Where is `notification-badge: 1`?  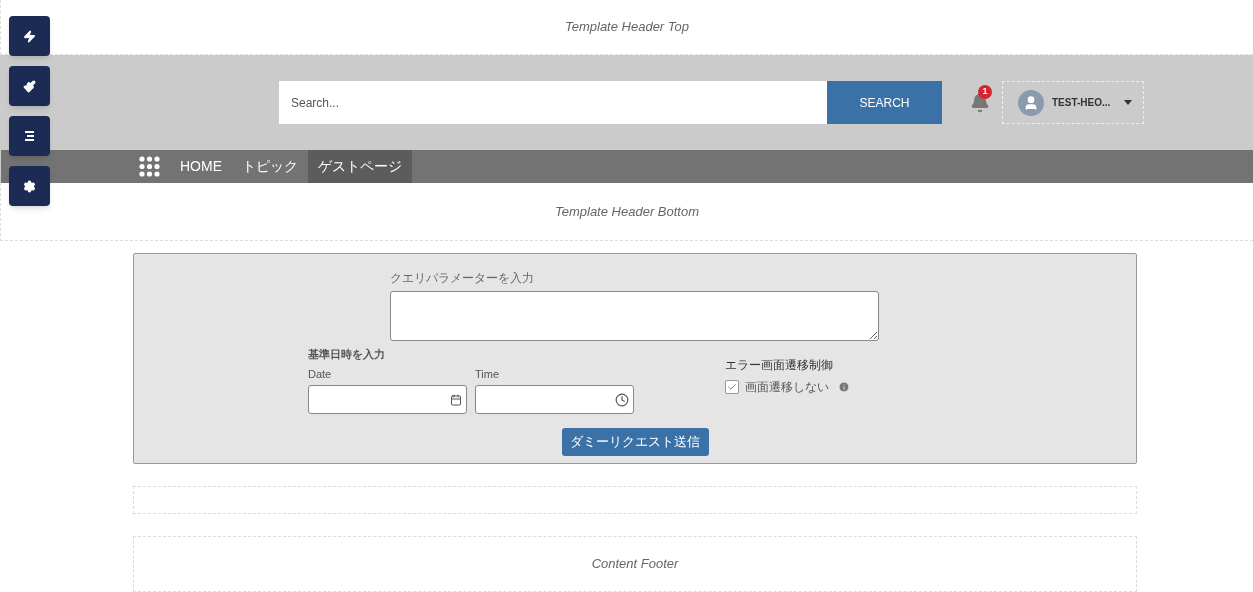
notification-badge: 1 is located at coordinates (985, 91).